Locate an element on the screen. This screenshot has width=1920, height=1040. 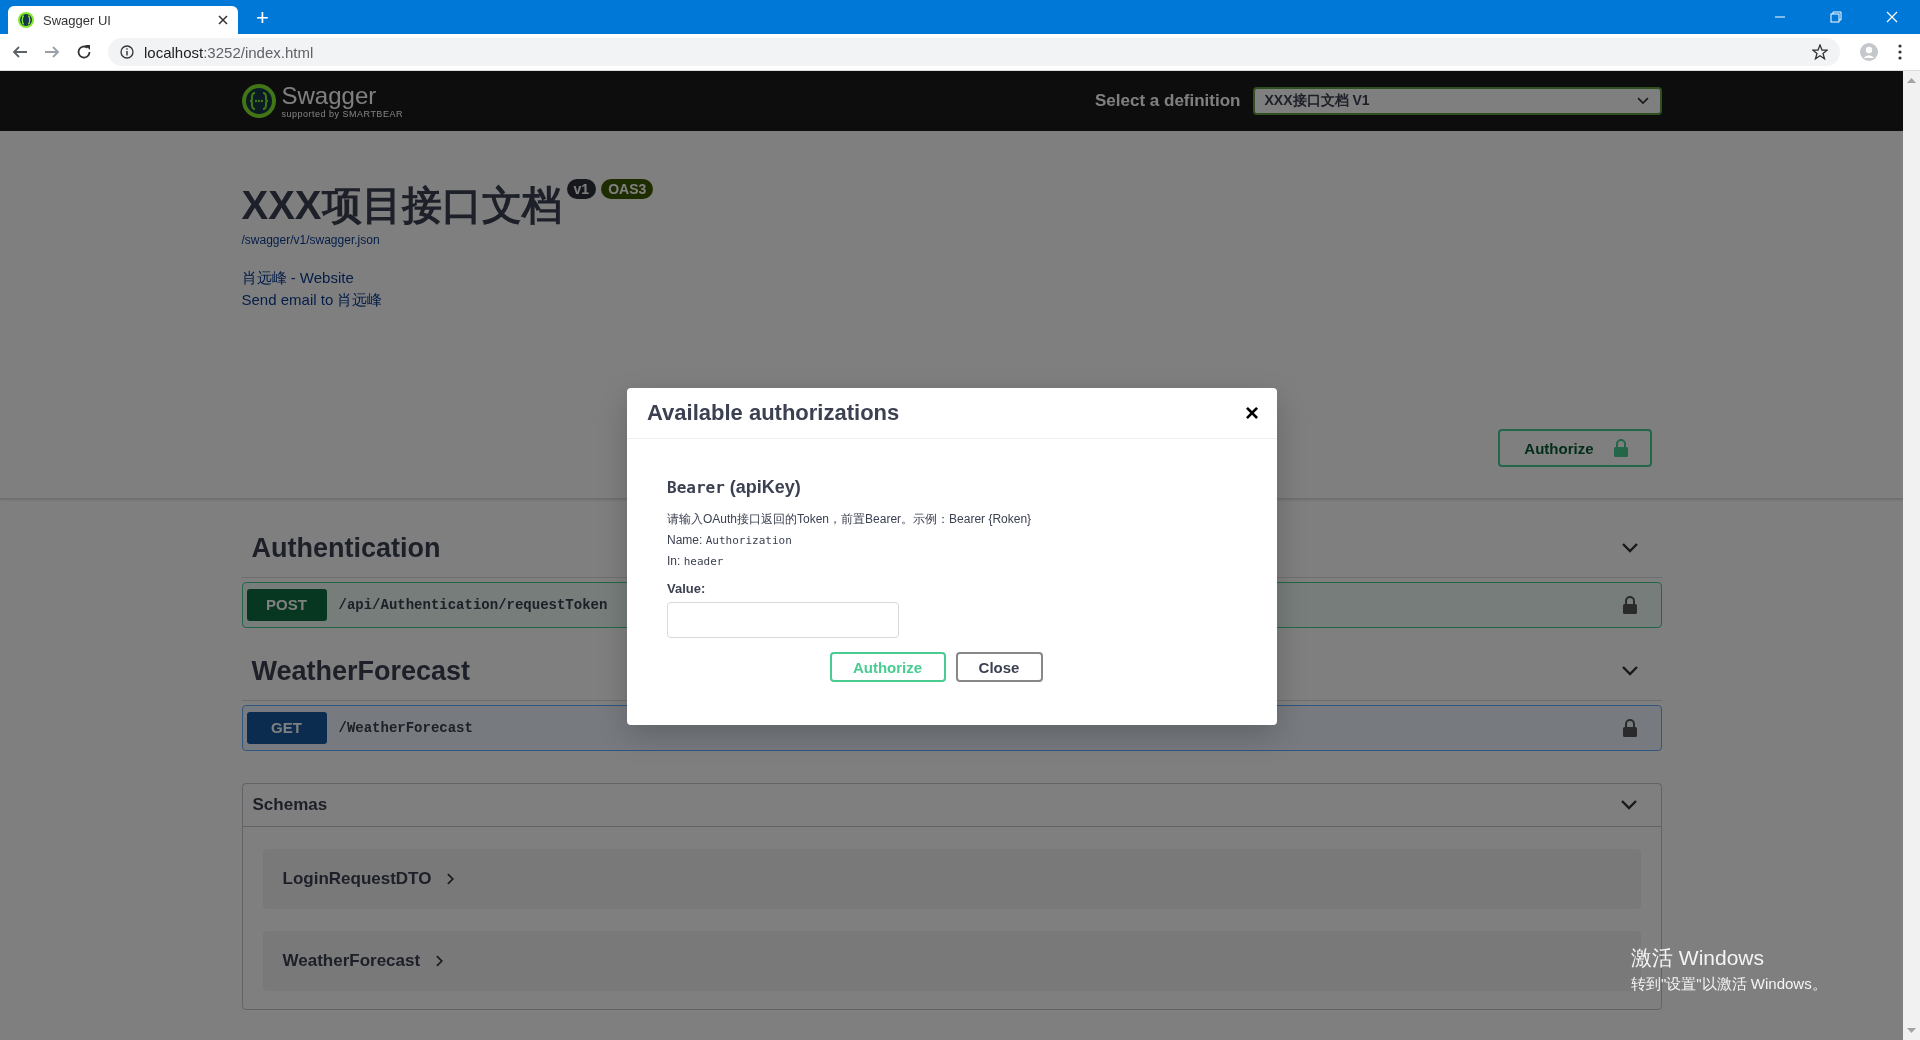
definition-label: Select a definition is located at coordinates (1168, 101).